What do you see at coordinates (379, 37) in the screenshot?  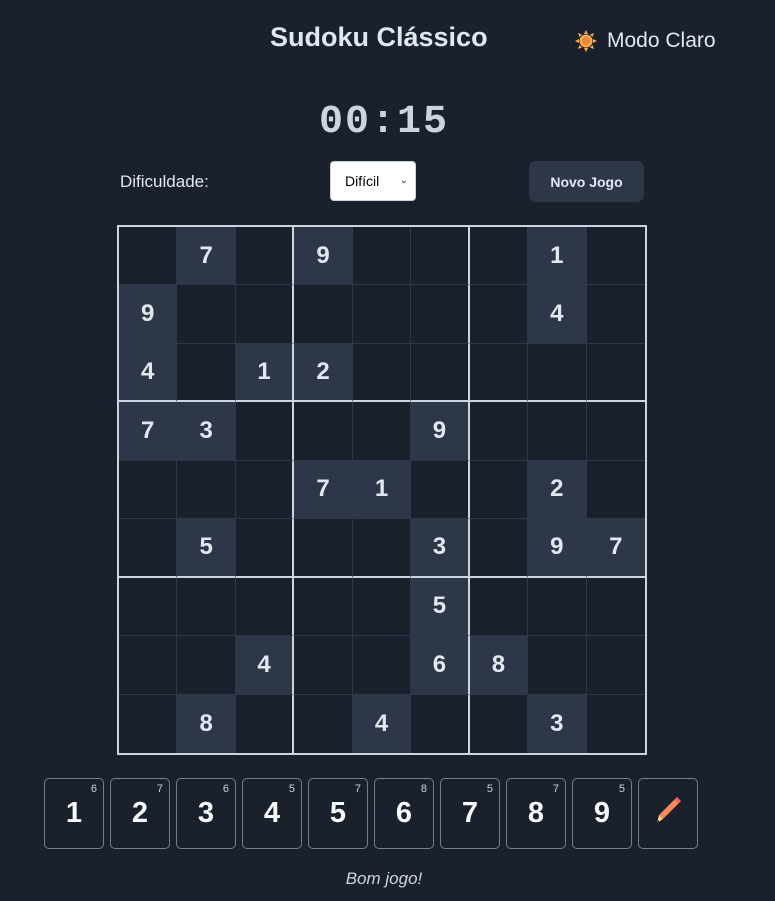 I see `page-title: Sudoku Clássico` at bounding box center [379, 37].